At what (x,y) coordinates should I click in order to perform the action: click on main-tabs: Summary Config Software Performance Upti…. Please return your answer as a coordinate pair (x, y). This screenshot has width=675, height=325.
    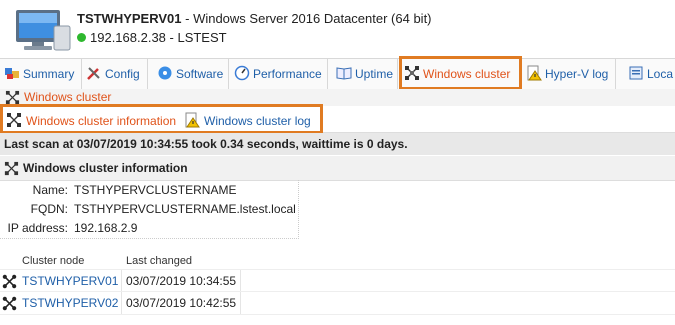
    Looking at the image, I should click on (337, 74).